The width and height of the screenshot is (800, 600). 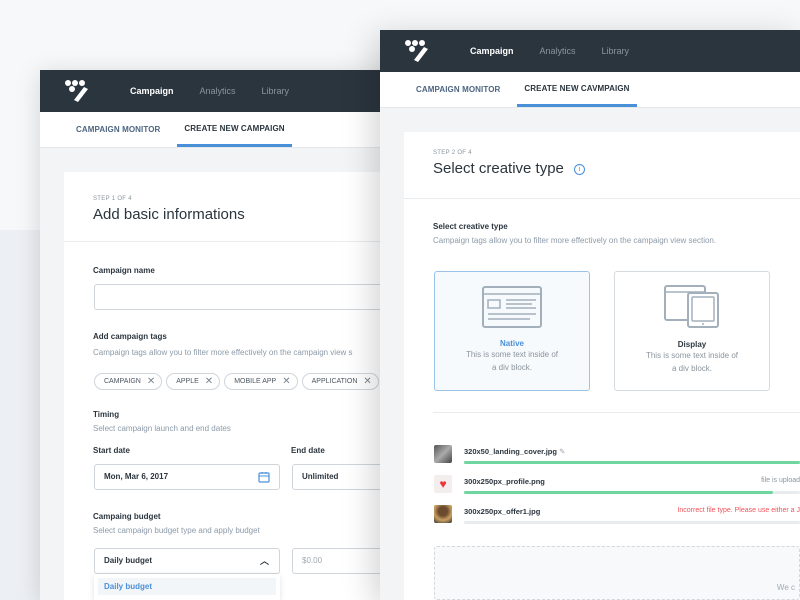 What do you see at coordinates (504, 481) in the screenshot?
I see `file-name: 300x250px_profile.png` at bounding box center [504, 481].